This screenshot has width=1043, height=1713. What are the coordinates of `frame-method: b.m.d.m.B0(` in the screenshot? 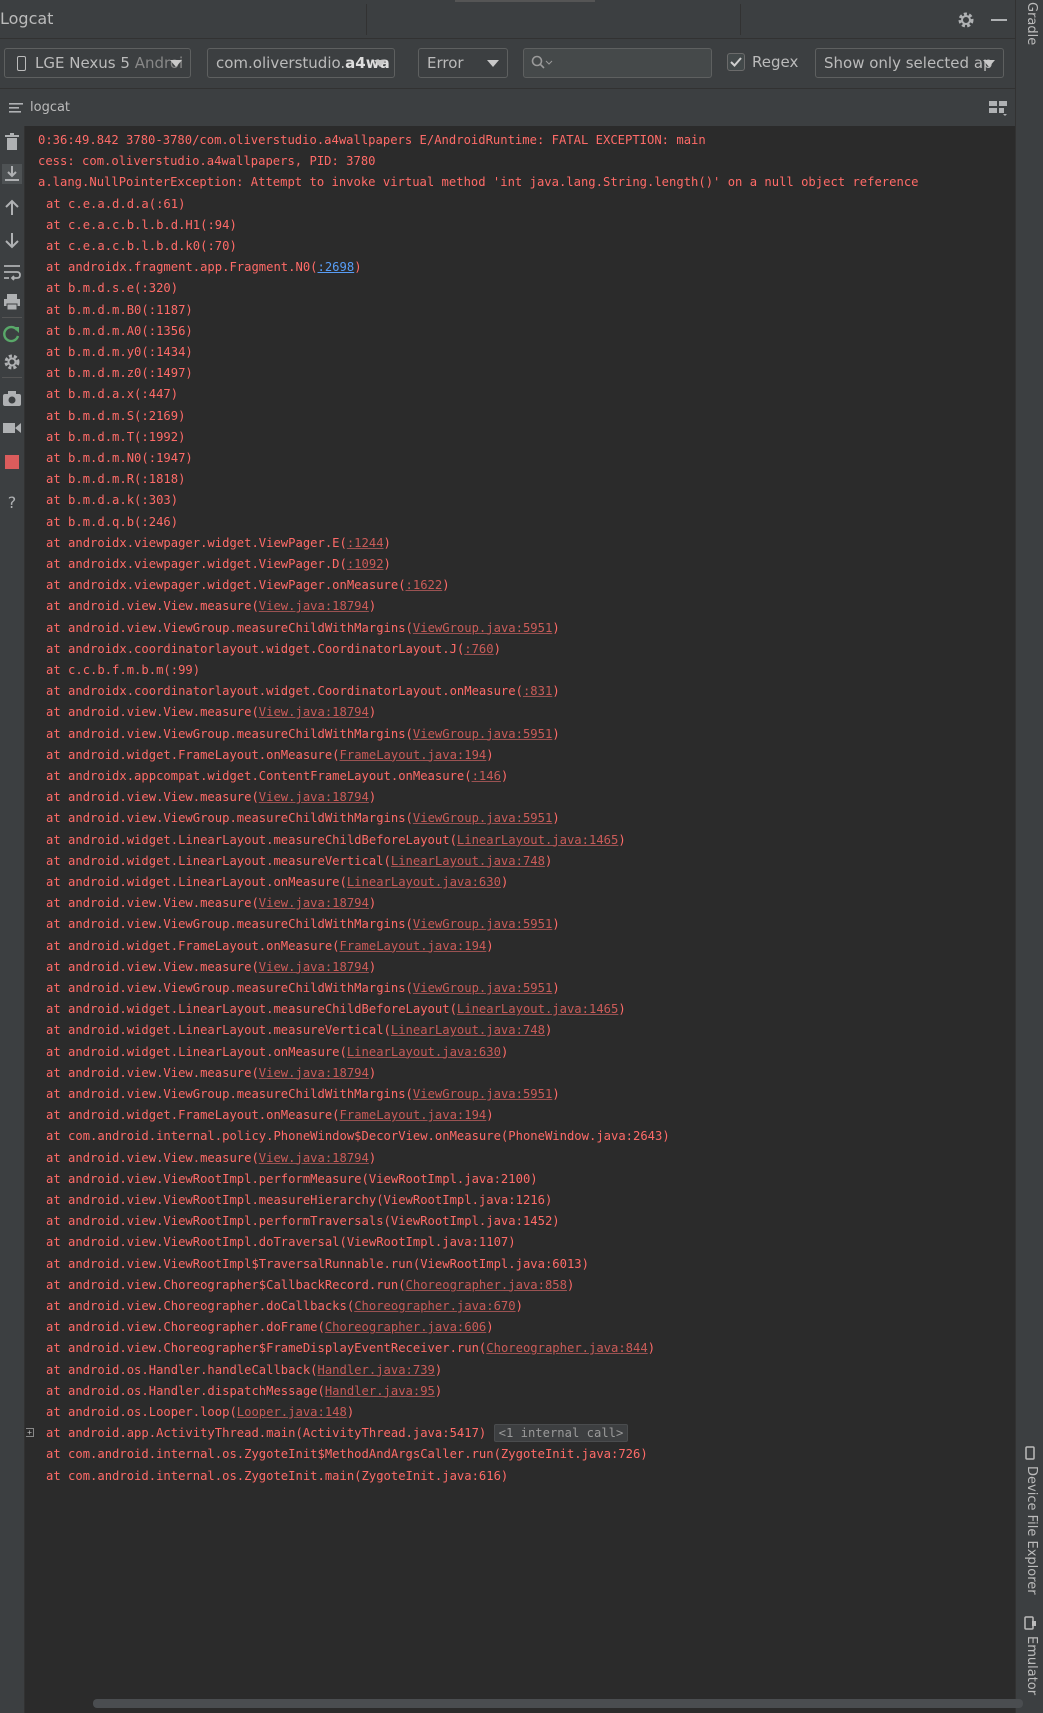 It's located at (108, 309).